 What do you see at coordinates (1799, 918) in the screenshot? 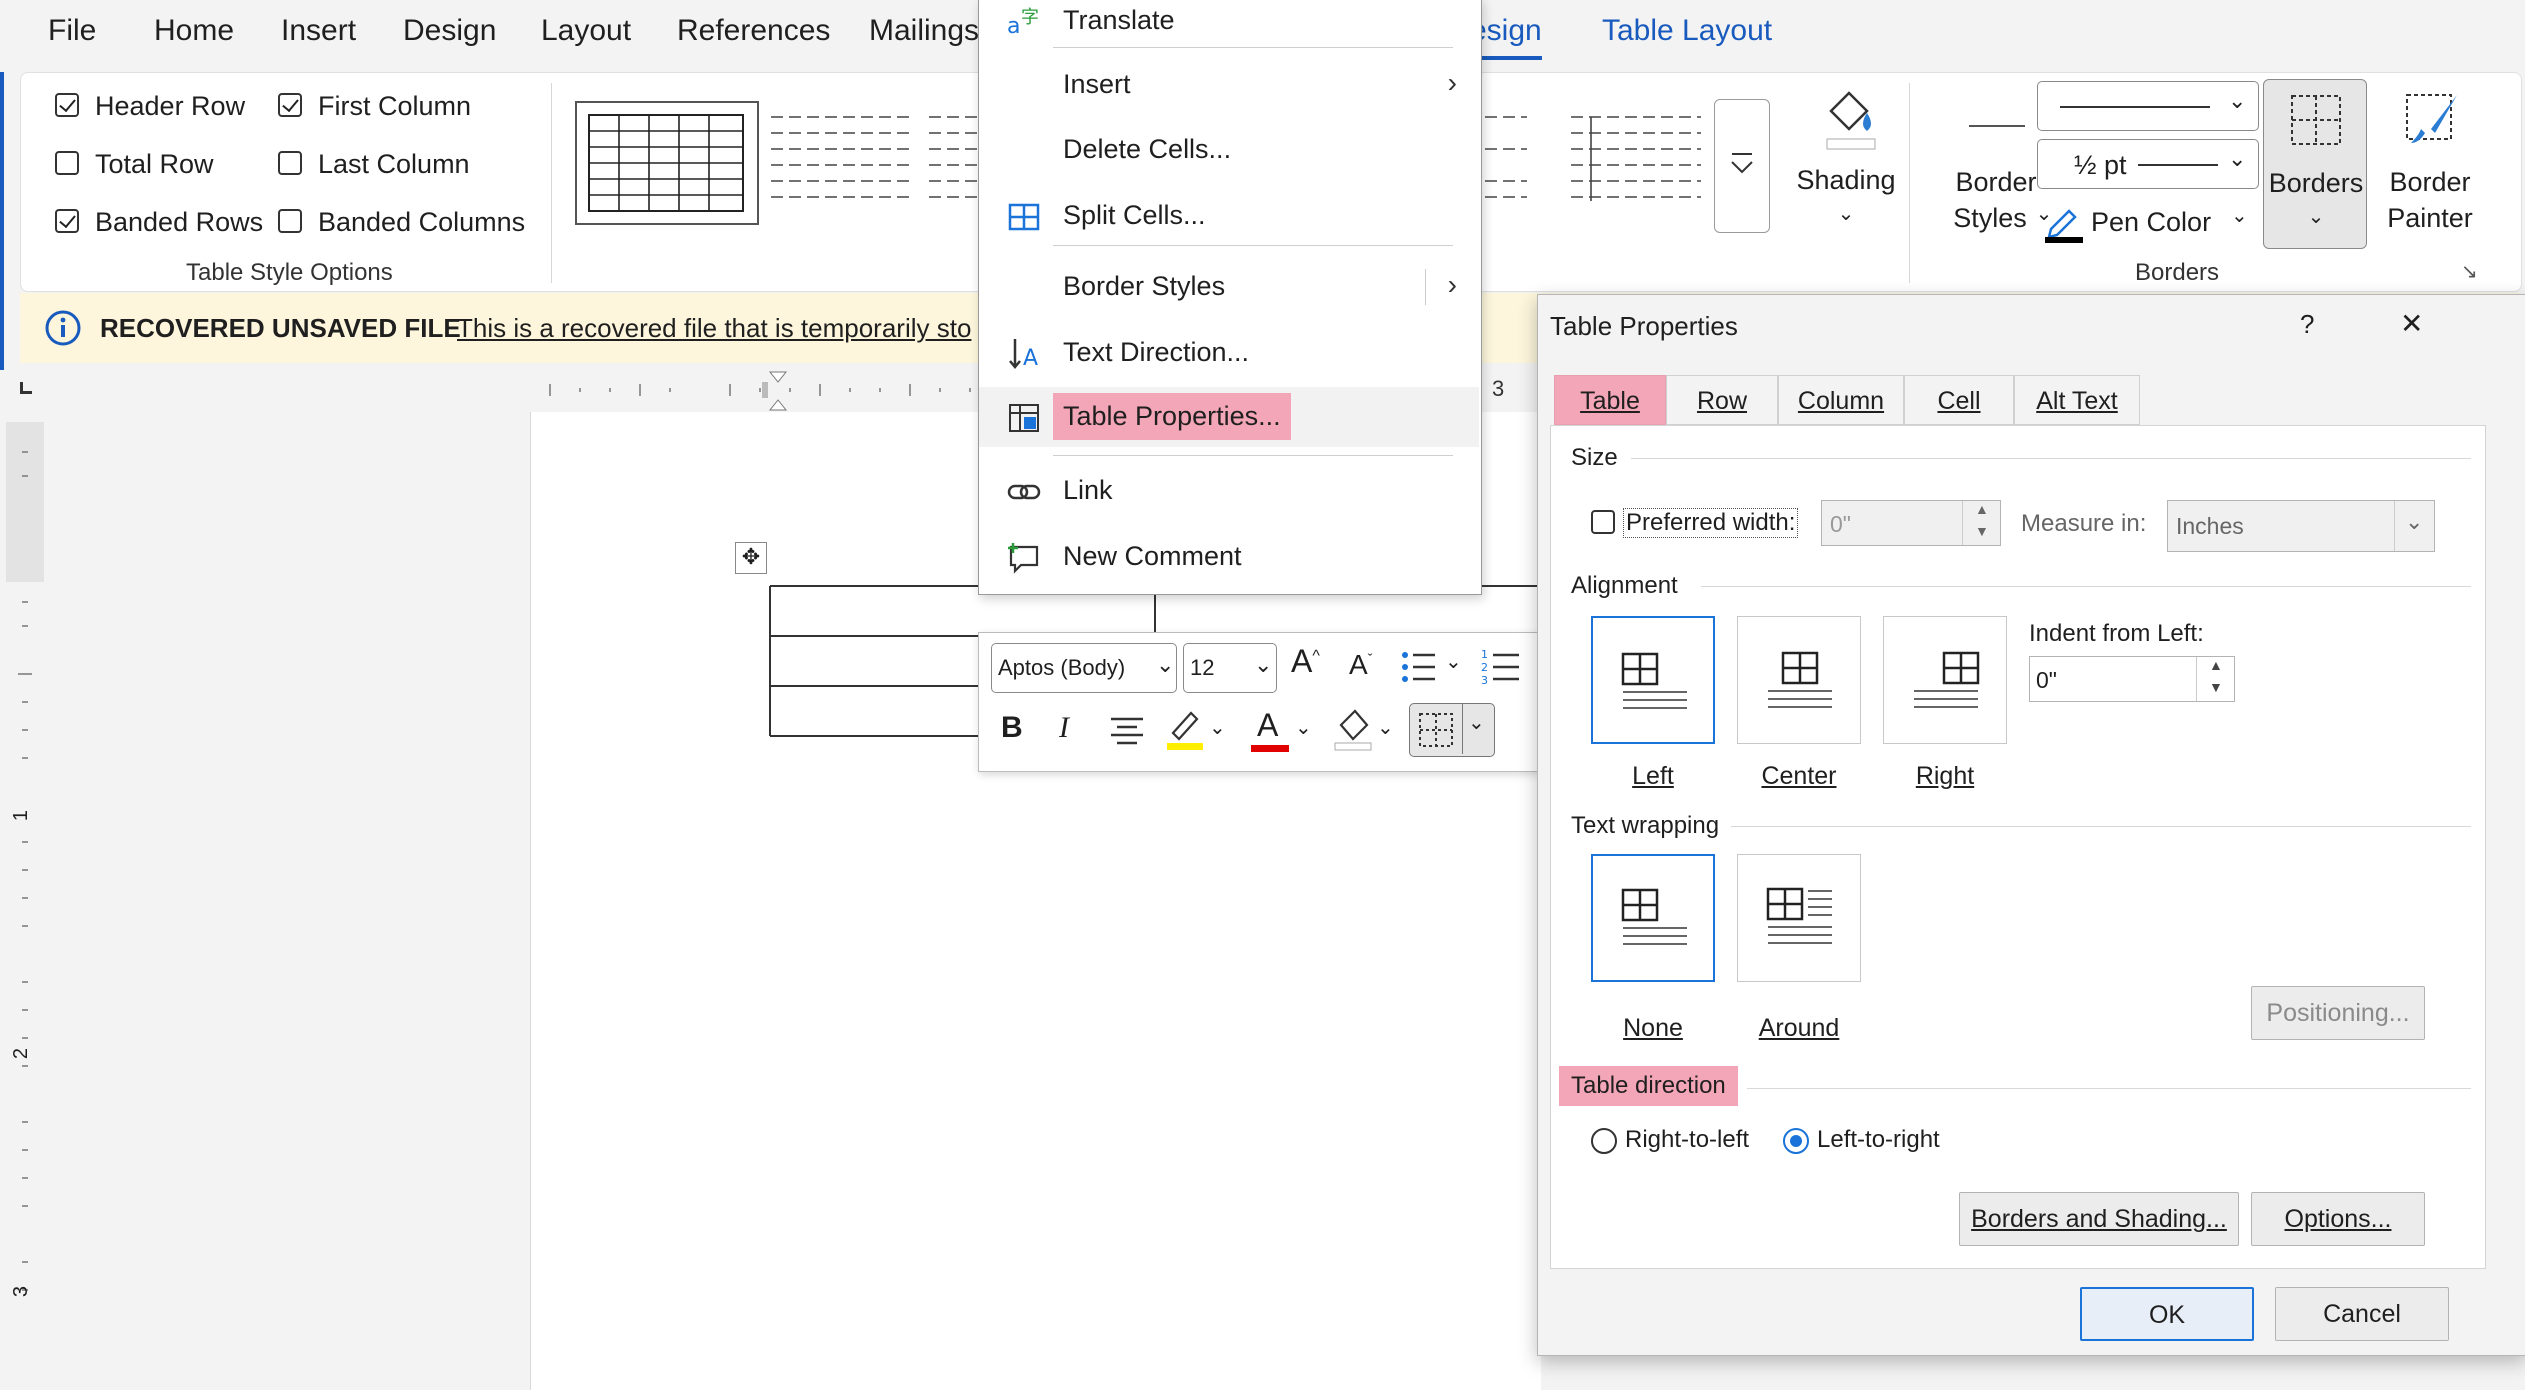
I see `wrapping-around-option` at bounding box center [1799, 918].